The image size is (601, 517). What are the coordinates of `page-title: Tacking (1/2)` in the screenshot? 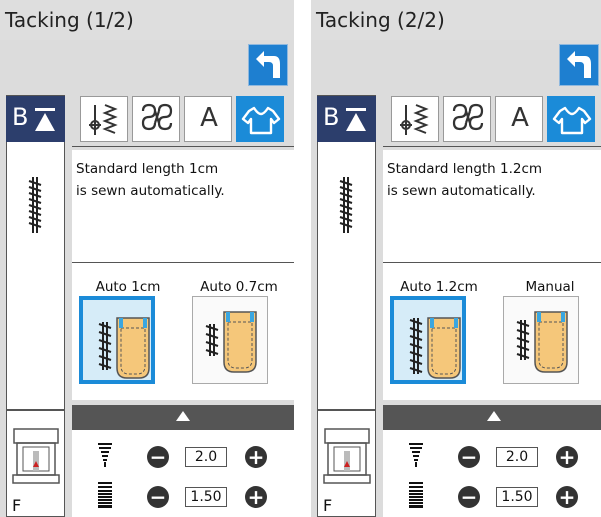 It's located at (69, 20).